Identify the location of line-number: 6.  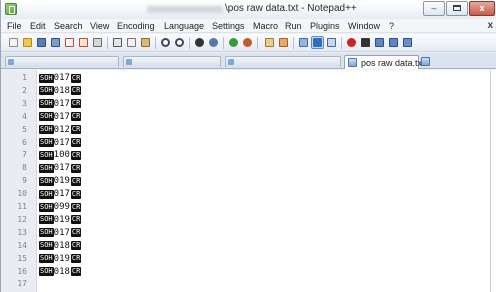
(24, 142).